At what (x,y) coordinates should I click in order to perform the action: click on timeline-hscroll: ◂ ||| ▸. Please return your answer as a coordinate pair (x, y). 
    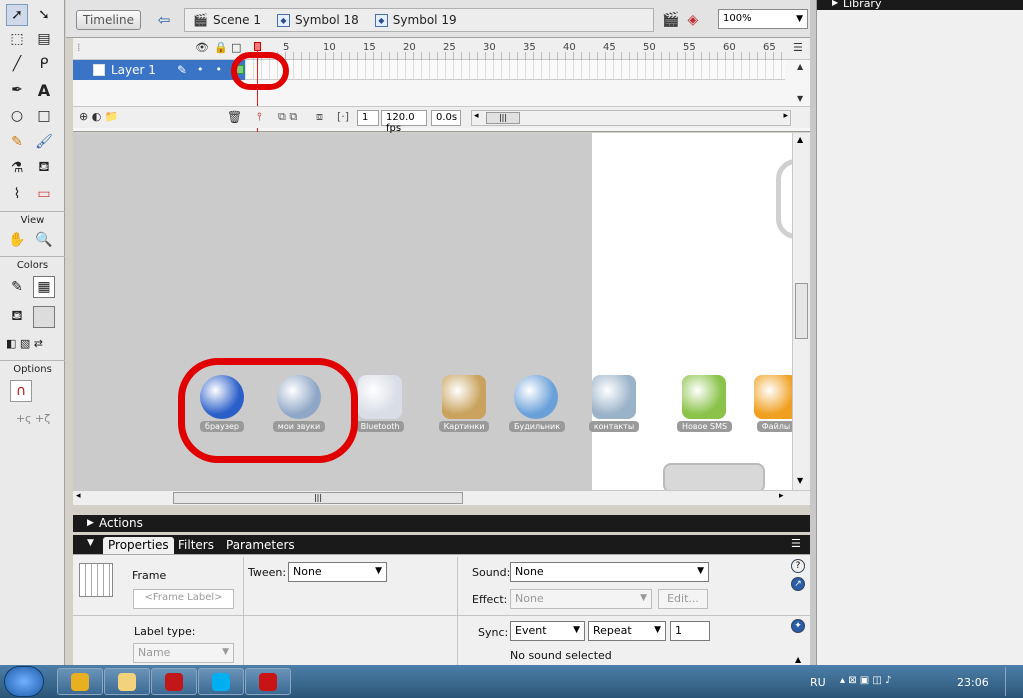
    Looking at the image, I should click on (631, 118).